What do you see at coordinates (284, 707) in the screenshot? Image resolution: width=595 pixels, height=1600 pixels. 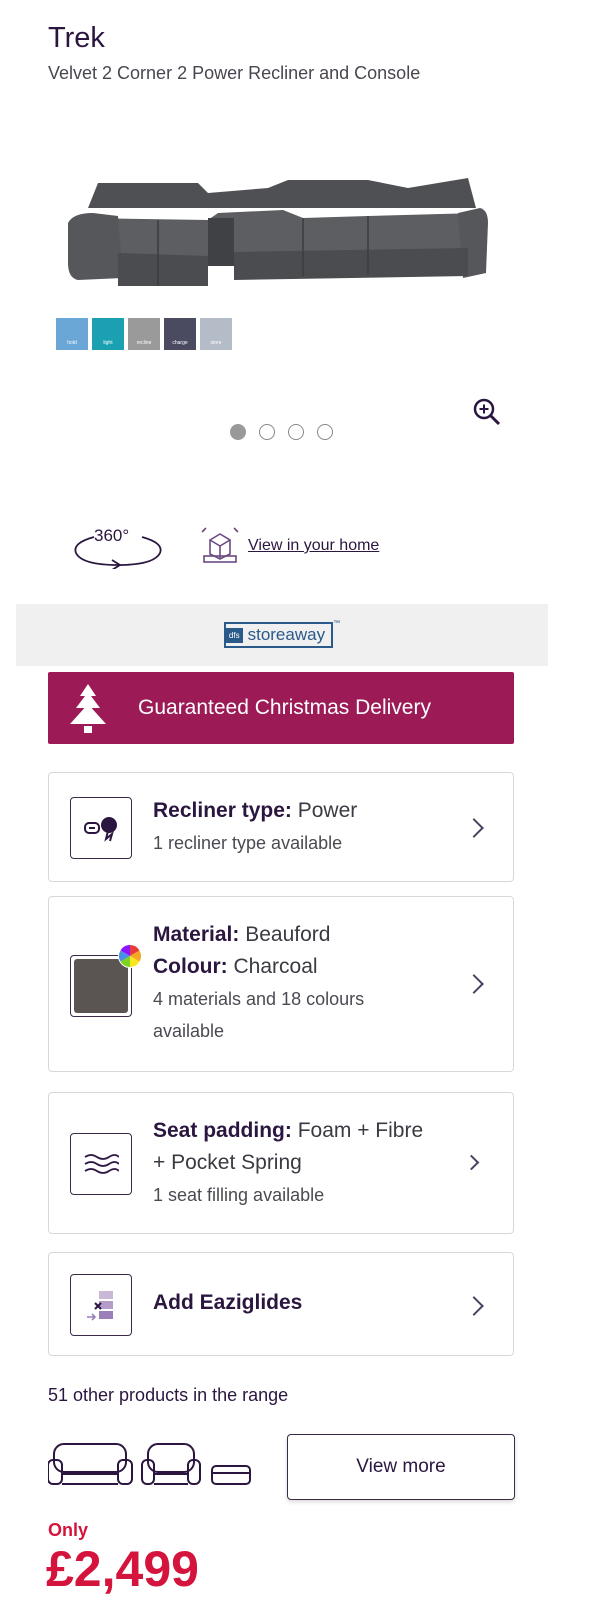 I see `christmas-delivery-text: Guaranteed Christmas Delivery` at bounding box center [284, 707].